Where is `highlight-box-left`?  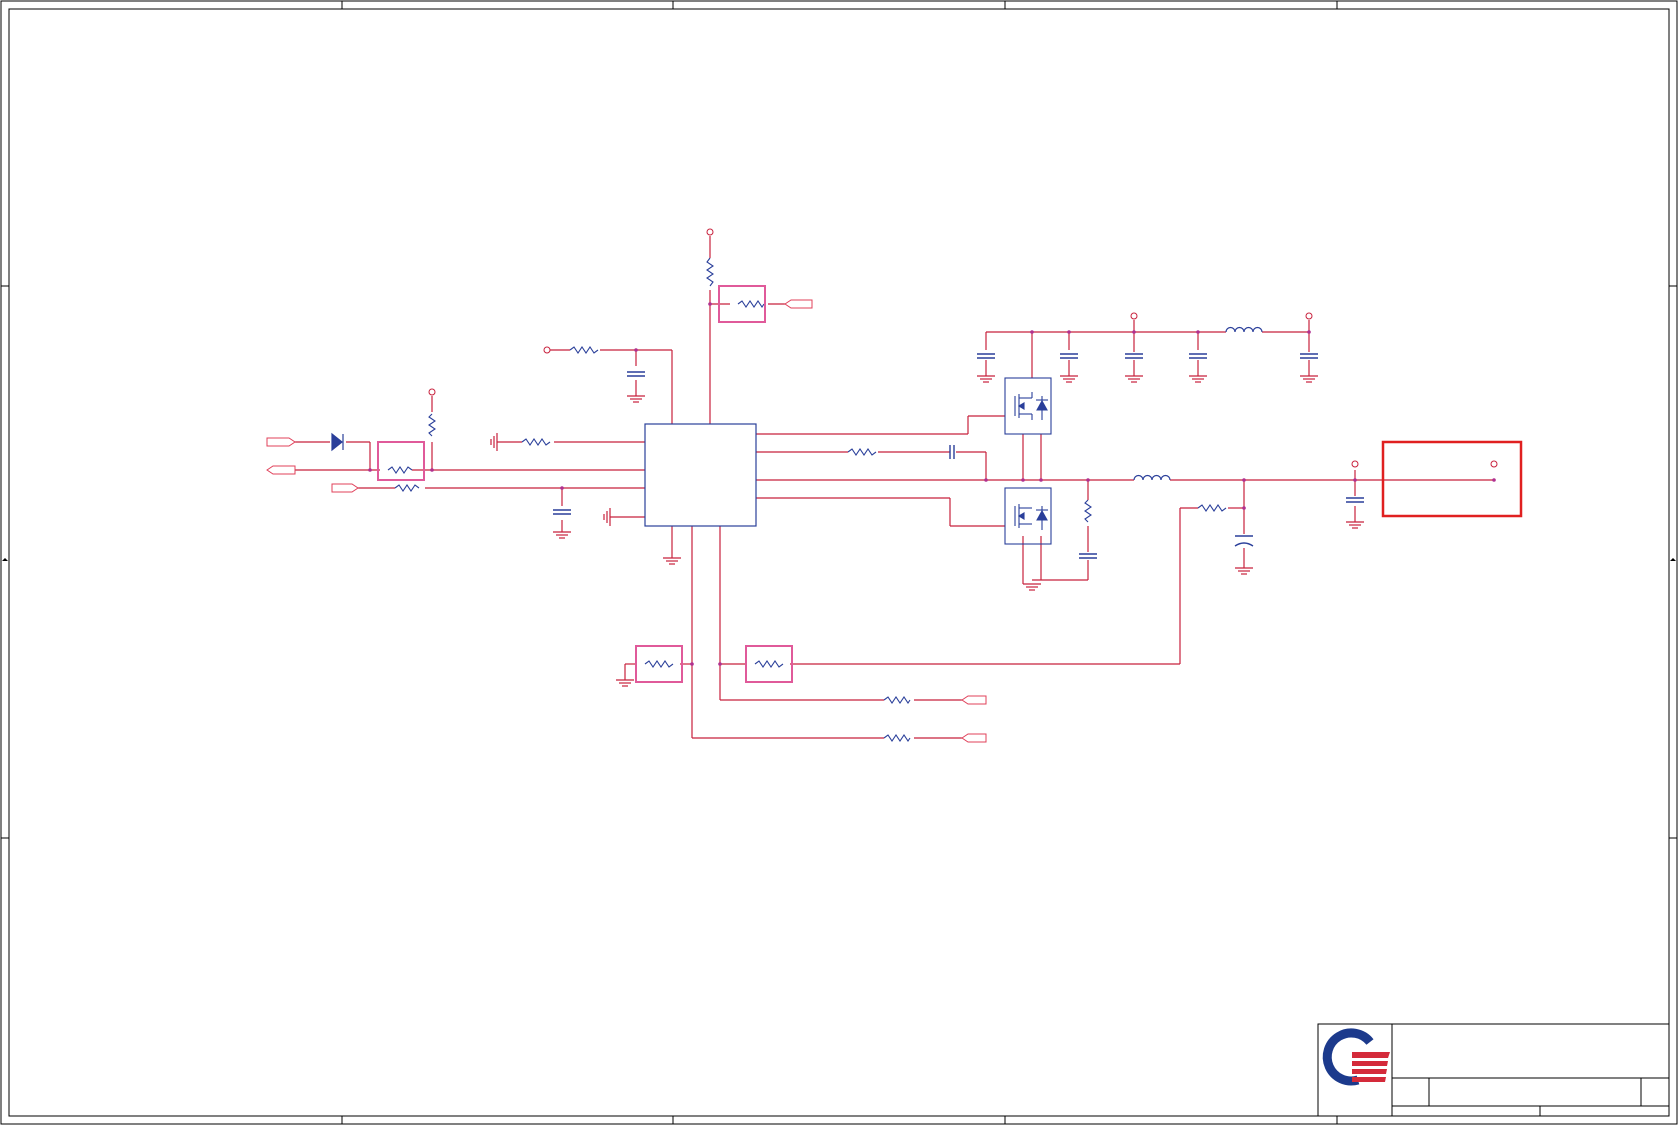 highlight-box-left is located at coordinates (401, 461).